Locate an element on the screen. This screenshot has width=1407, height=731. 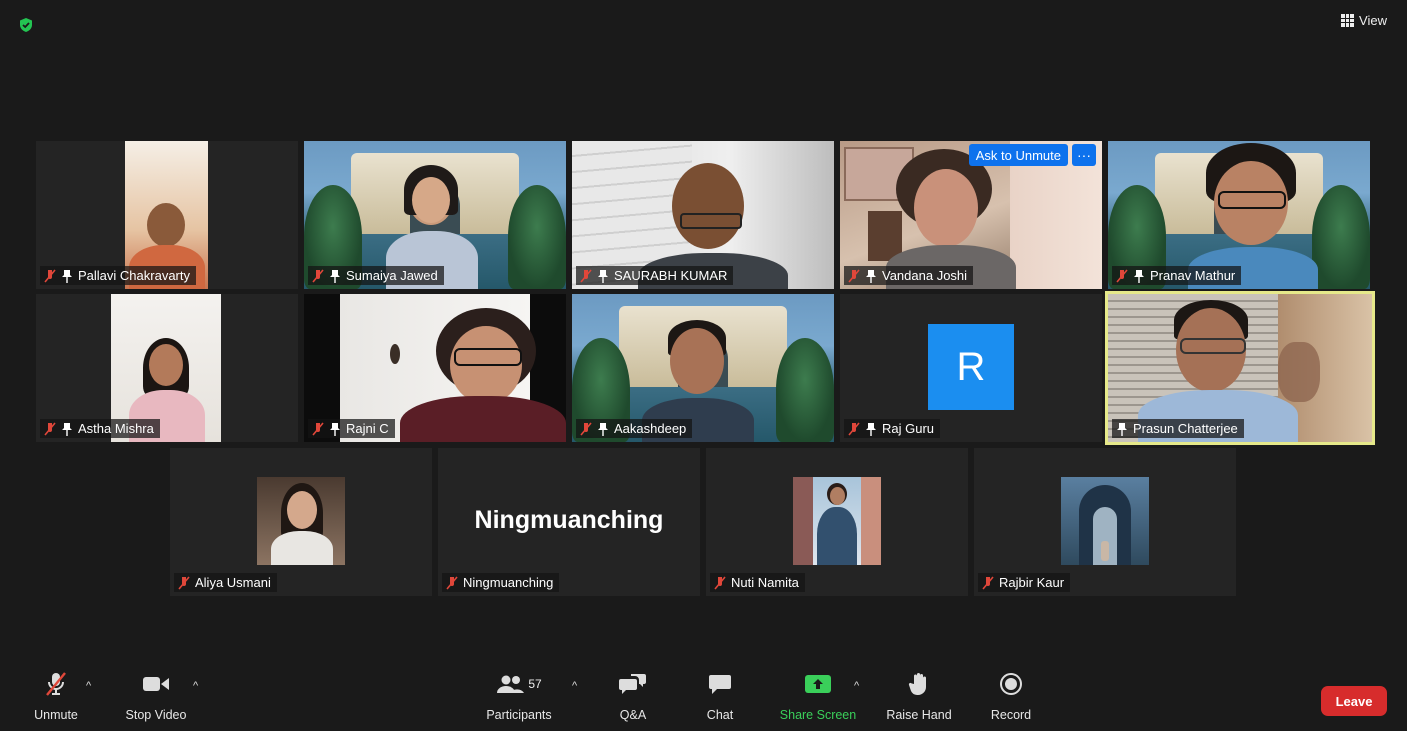
raise-hand-button: Raise Hand is located at coordinates (919, 696).